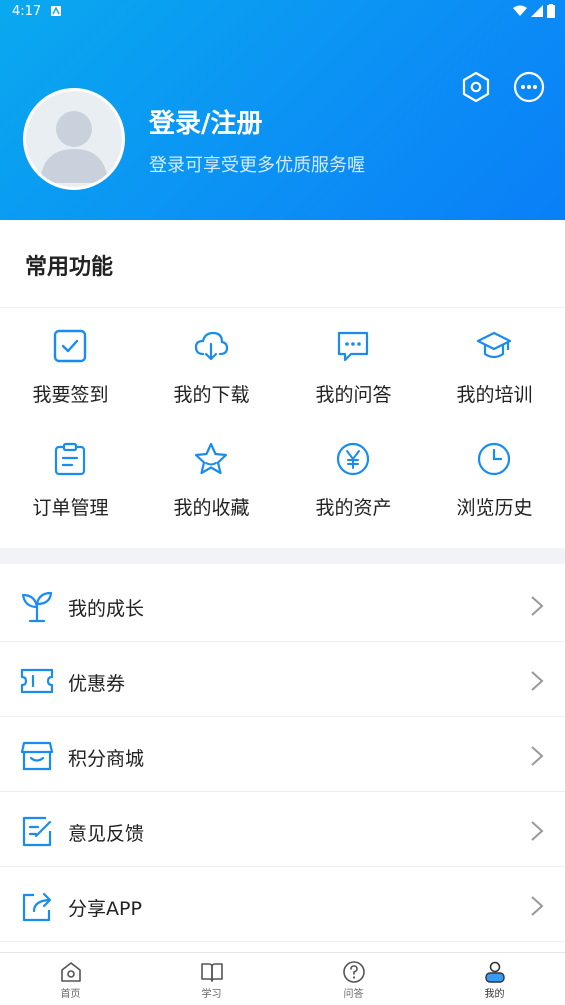  I want to click on menu-item-label: 优惠券, so click(97, 684).